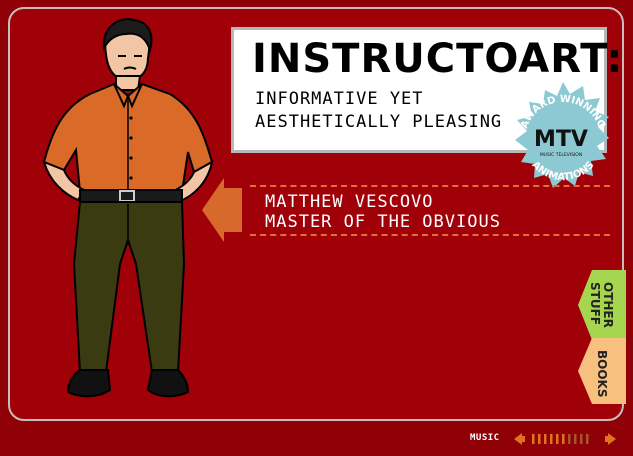 The width and height of the screenshot is (633, 456). Describe the element at coordinates (339, 99) in the screenshot. I see `subtitle-line-1: INFORMATIVE YET` at that location.